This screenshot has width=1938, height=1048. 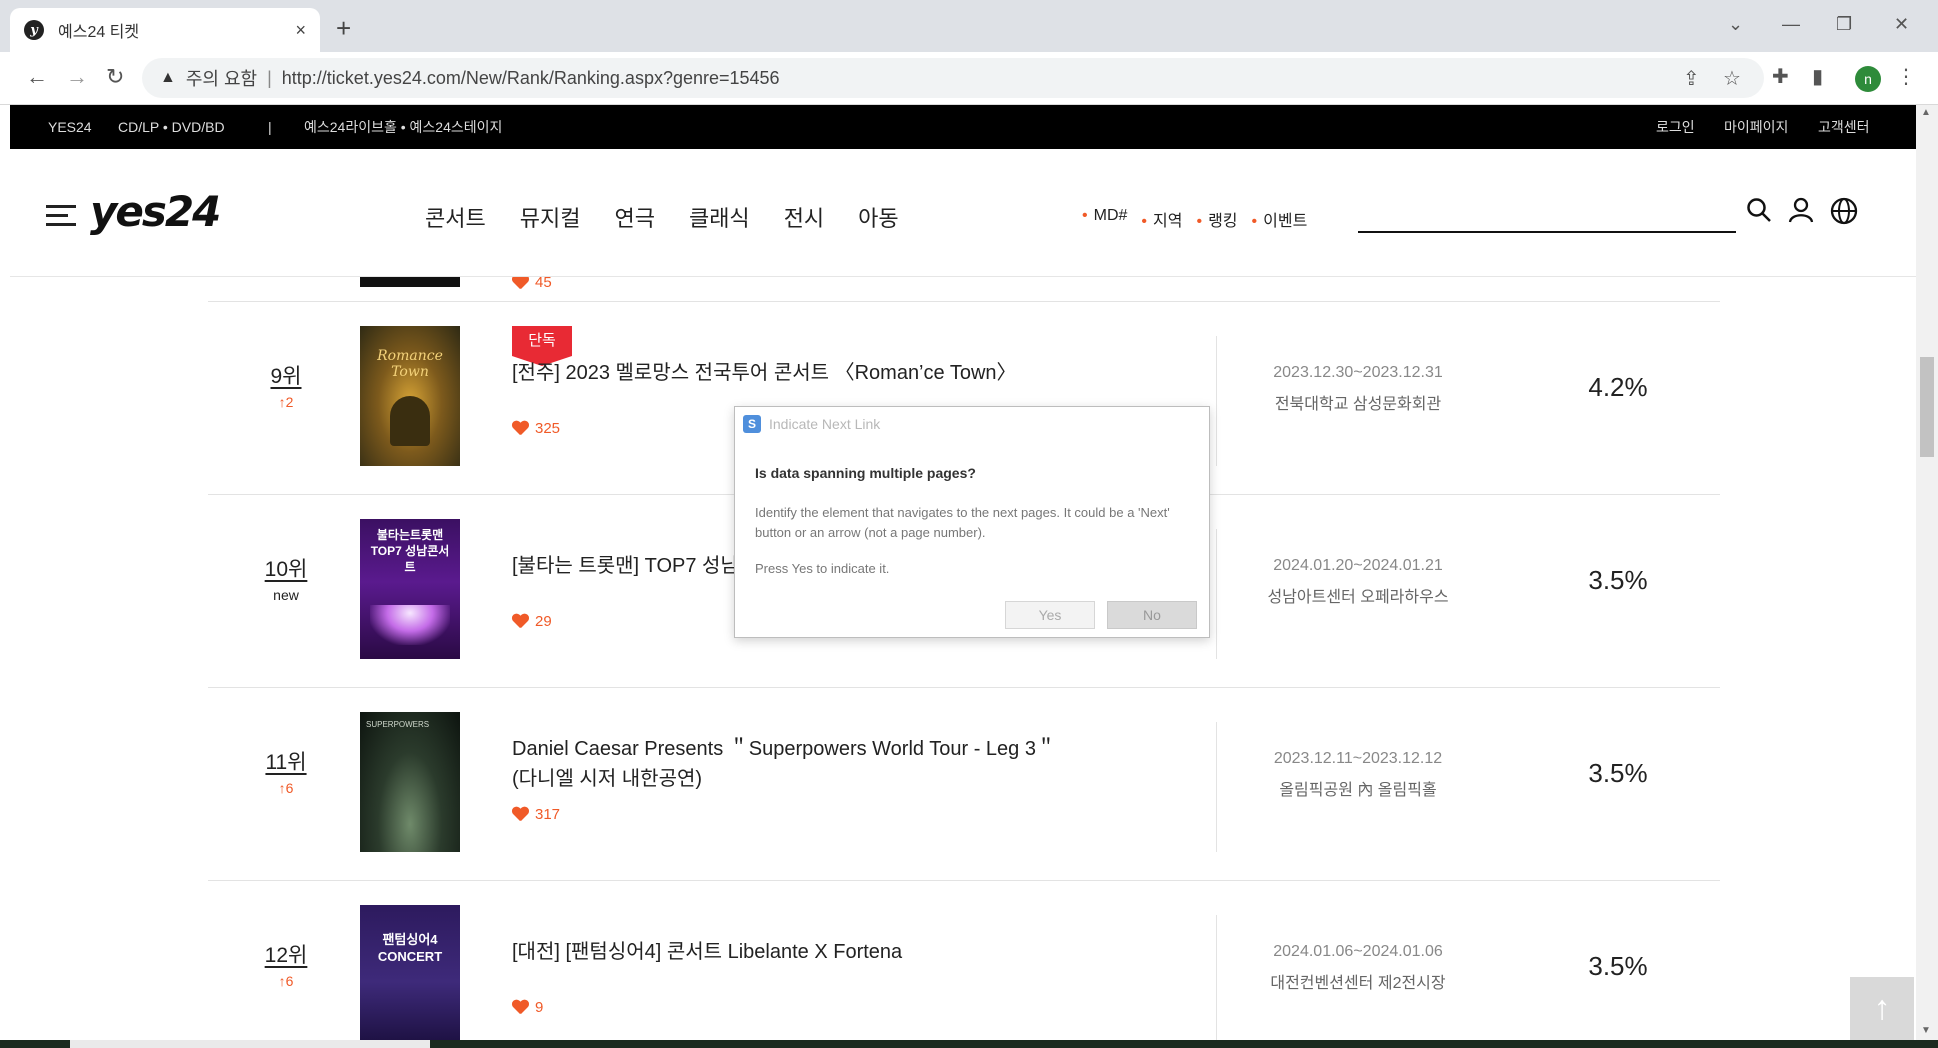 I want to click on submenu-md: • MD#, so click(x=1104, y=219).